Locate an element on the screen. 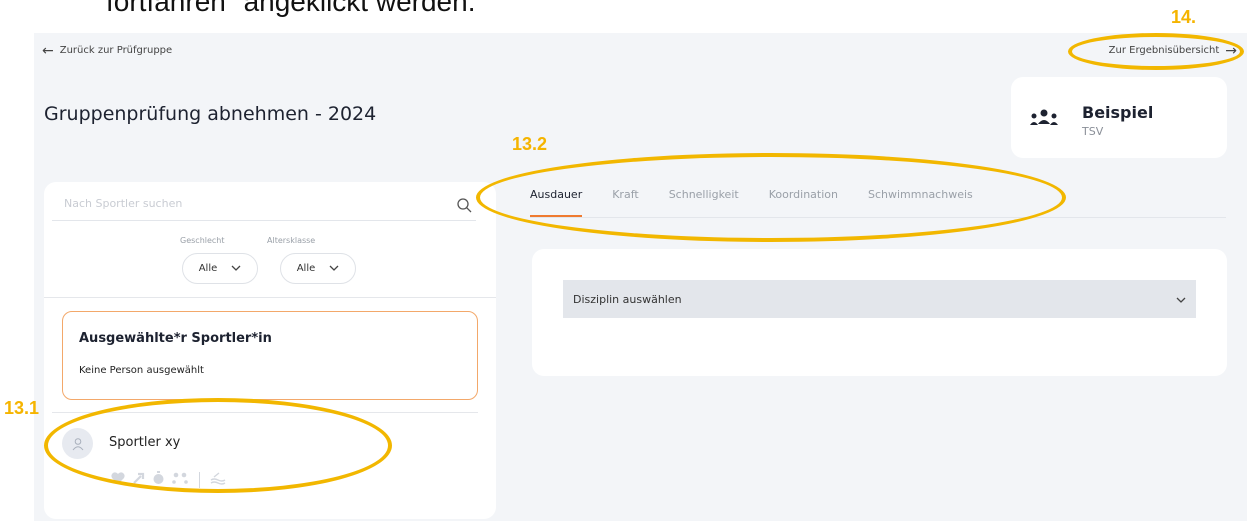 This screenshot has height=521, width=1247. back-link-label: Zurück zur Prüfgruppe is located at coordinates (116, 50).